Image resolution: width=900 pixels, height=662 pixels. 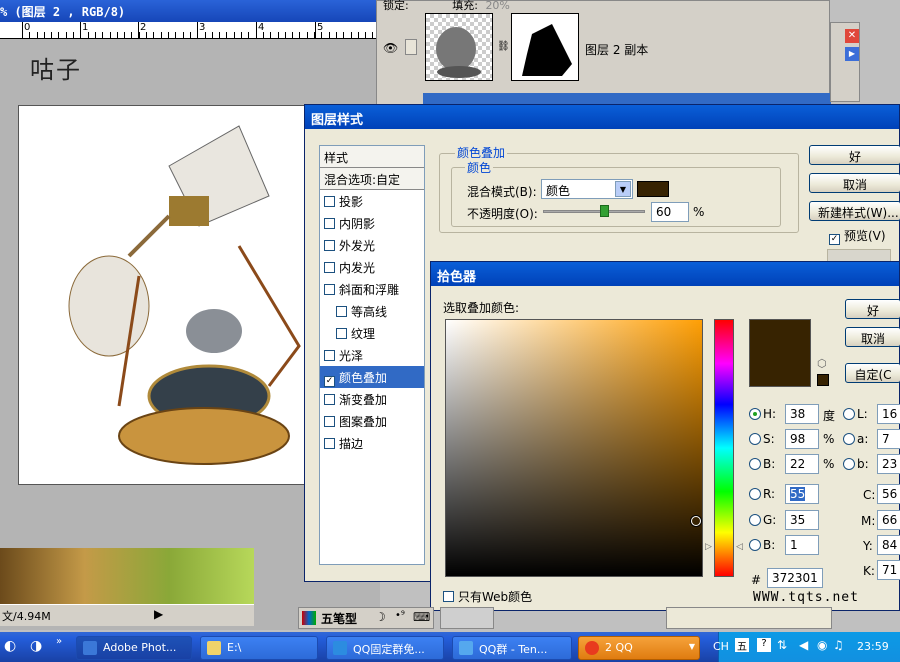 What do you see at coordinates (802, 414) in the screenshot?
I see `hue-input: 38` at bounding box center [802, 414].